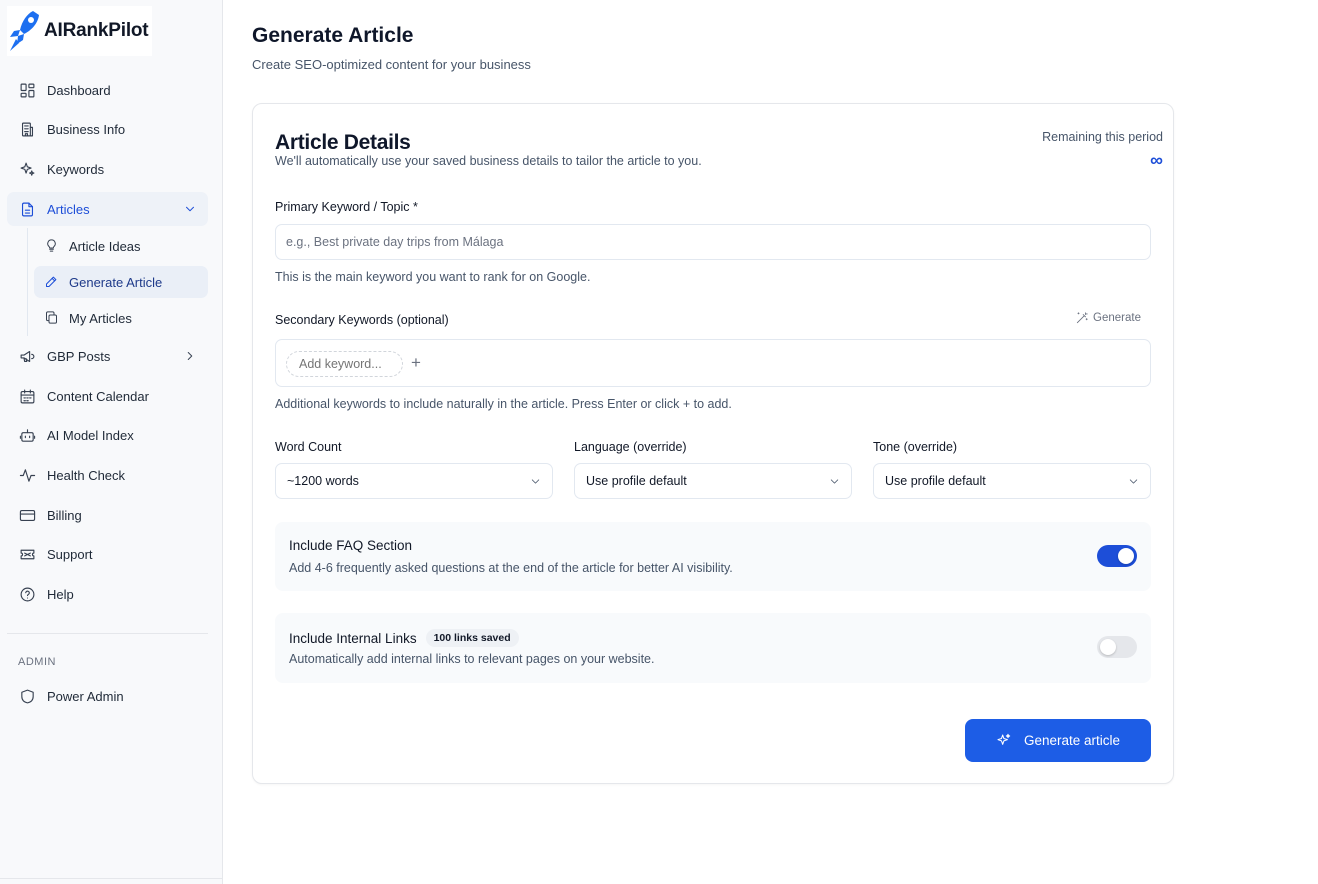 The height and width of the screenshot is (884, 1318). I want to click on copy-icon, so click(52, 318).